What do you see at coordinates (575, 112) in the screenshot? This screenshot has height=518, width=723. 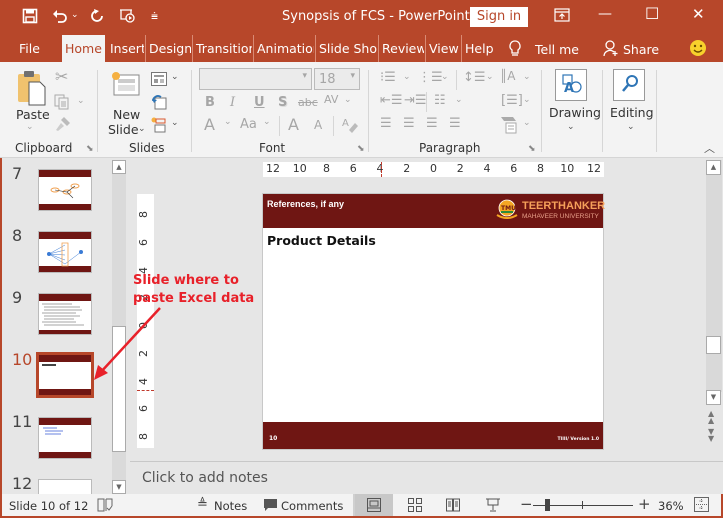 I see `drawing-button: Drawing` at bounding box center [575, 112].